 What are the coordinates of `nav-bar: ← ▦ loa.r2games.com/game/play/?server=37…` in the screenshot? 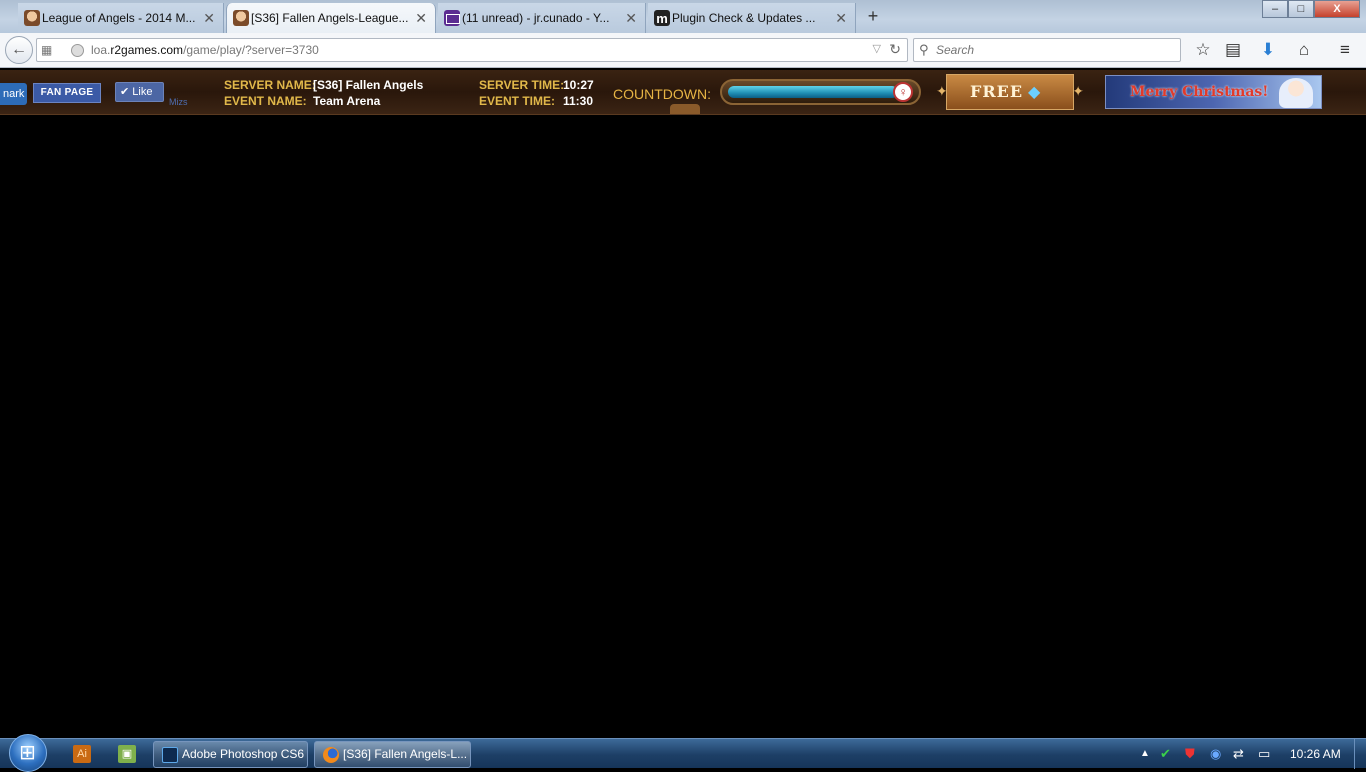 It's located at (683, 50).